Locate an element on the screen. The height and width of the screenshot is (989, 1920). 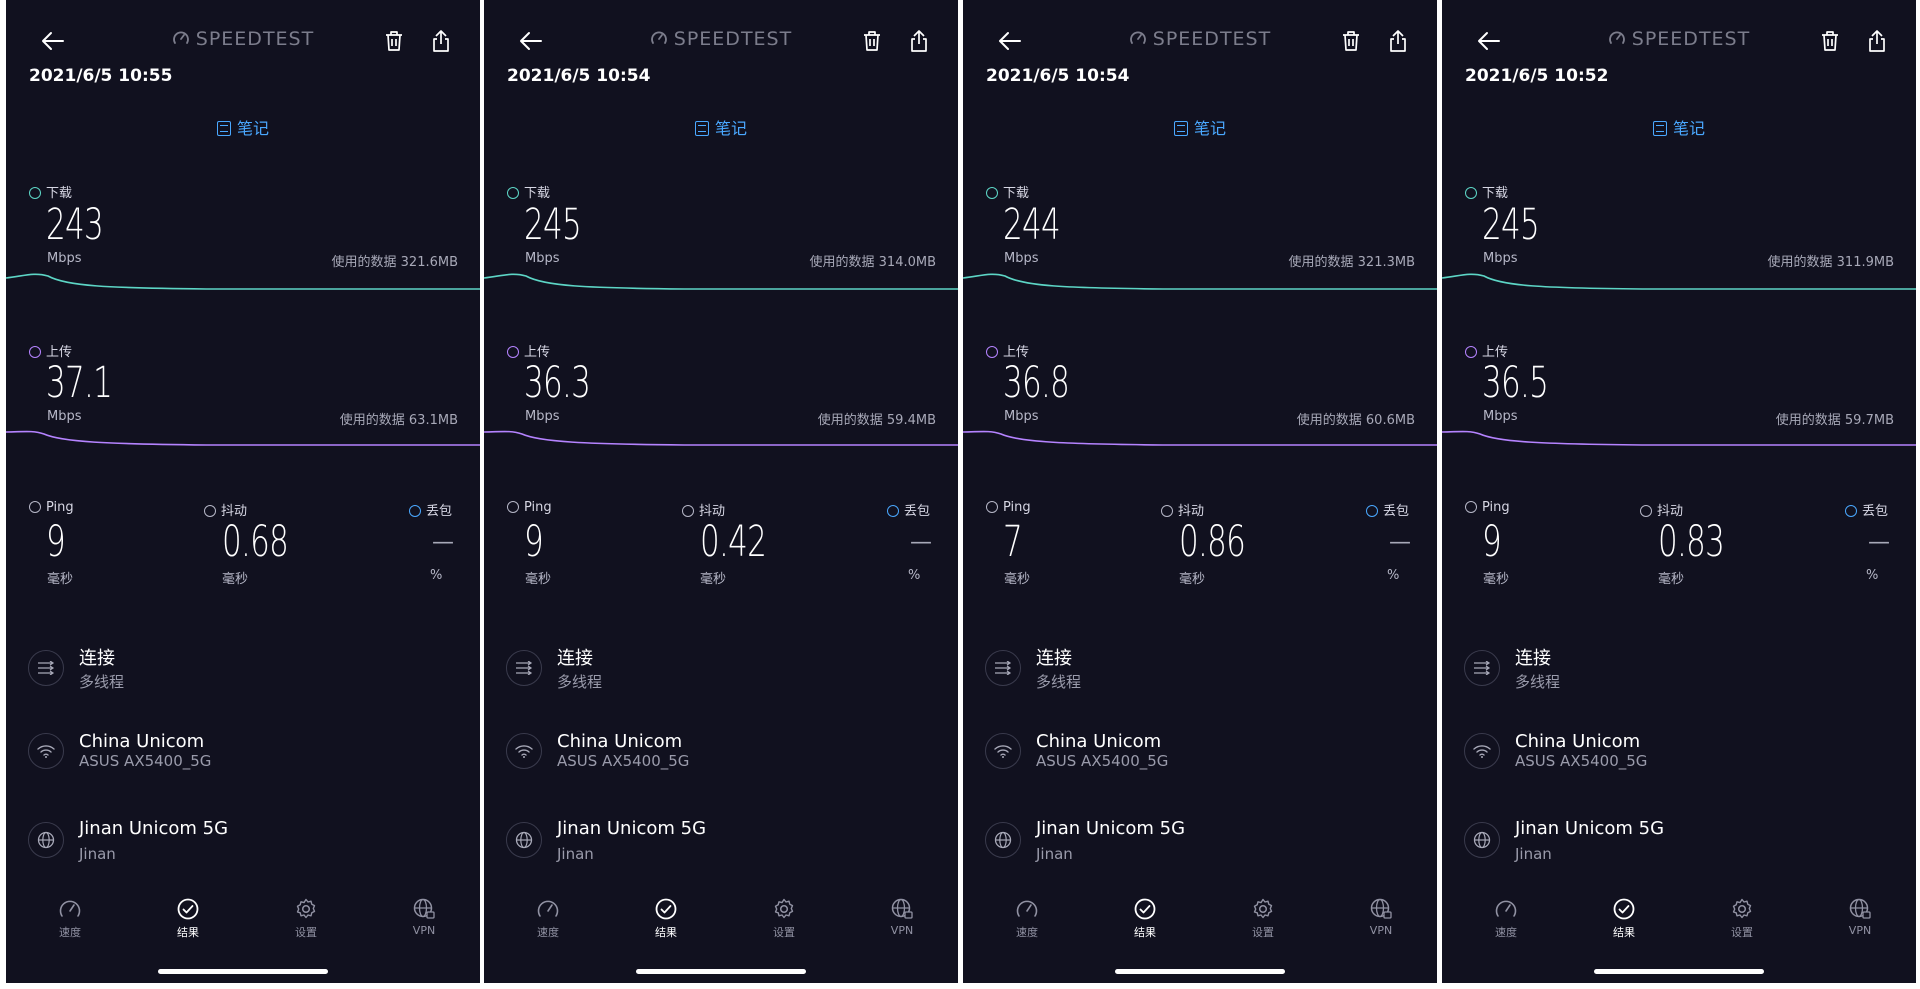
provider-circle is located at coordinates (1003, 751).